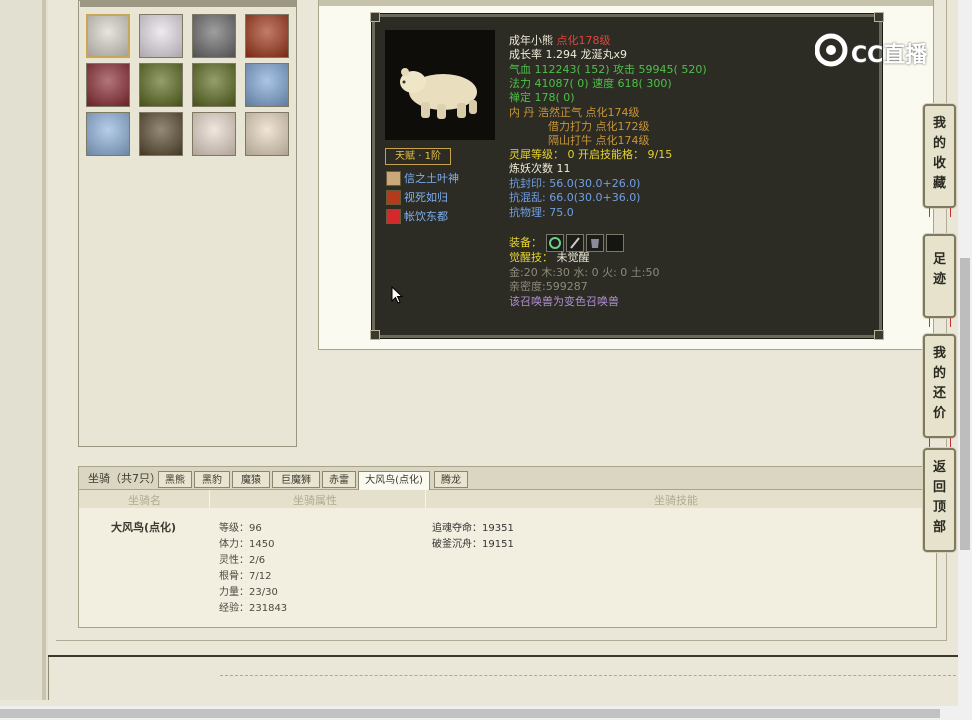 Image resolution: width=972 pixels, height=720 pixels. I want to click on pet-inner-core-1: 内 丹 浩然正气 点化174级, so click(574, 112).